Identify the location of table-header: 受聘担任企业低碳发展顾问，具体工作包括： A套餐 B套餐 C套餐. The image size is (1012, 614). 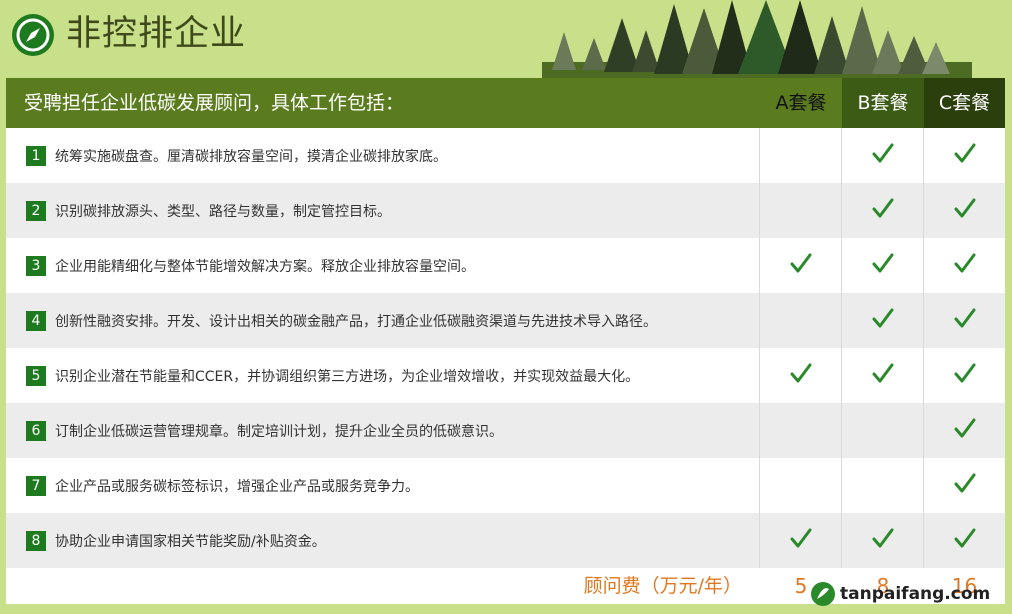
(505, 103).